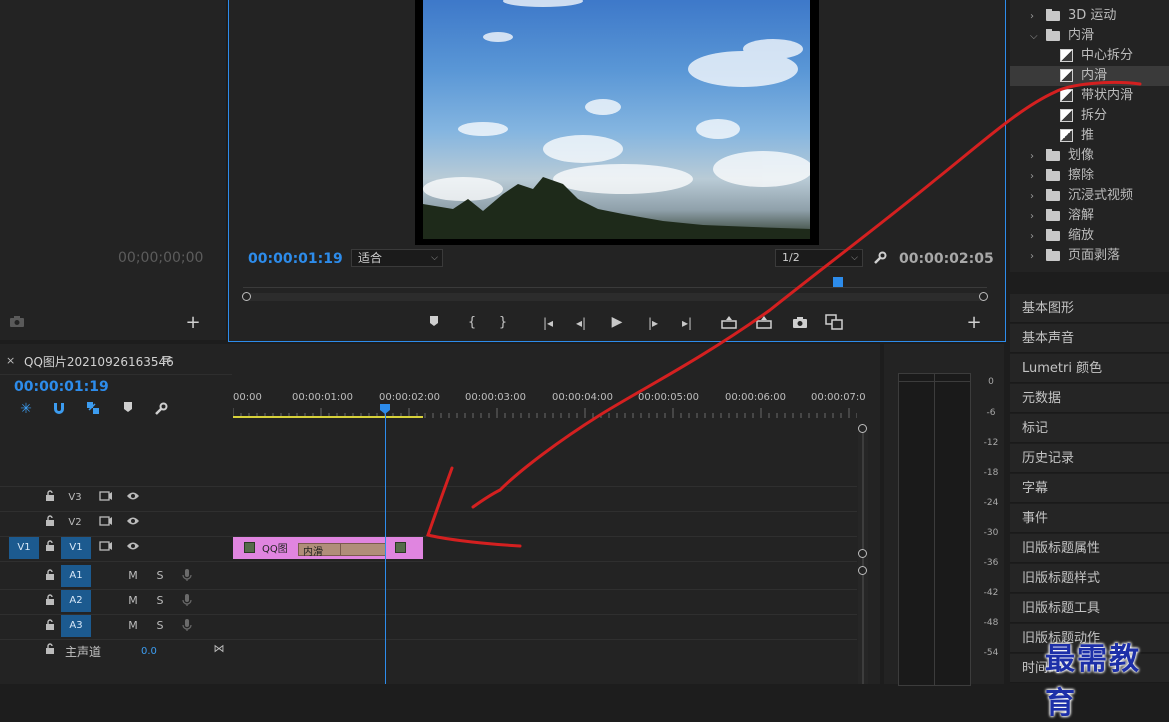 The image size is (1169, 722). I want to click on watermark-logo: 最需教育, so click(1093, 681).